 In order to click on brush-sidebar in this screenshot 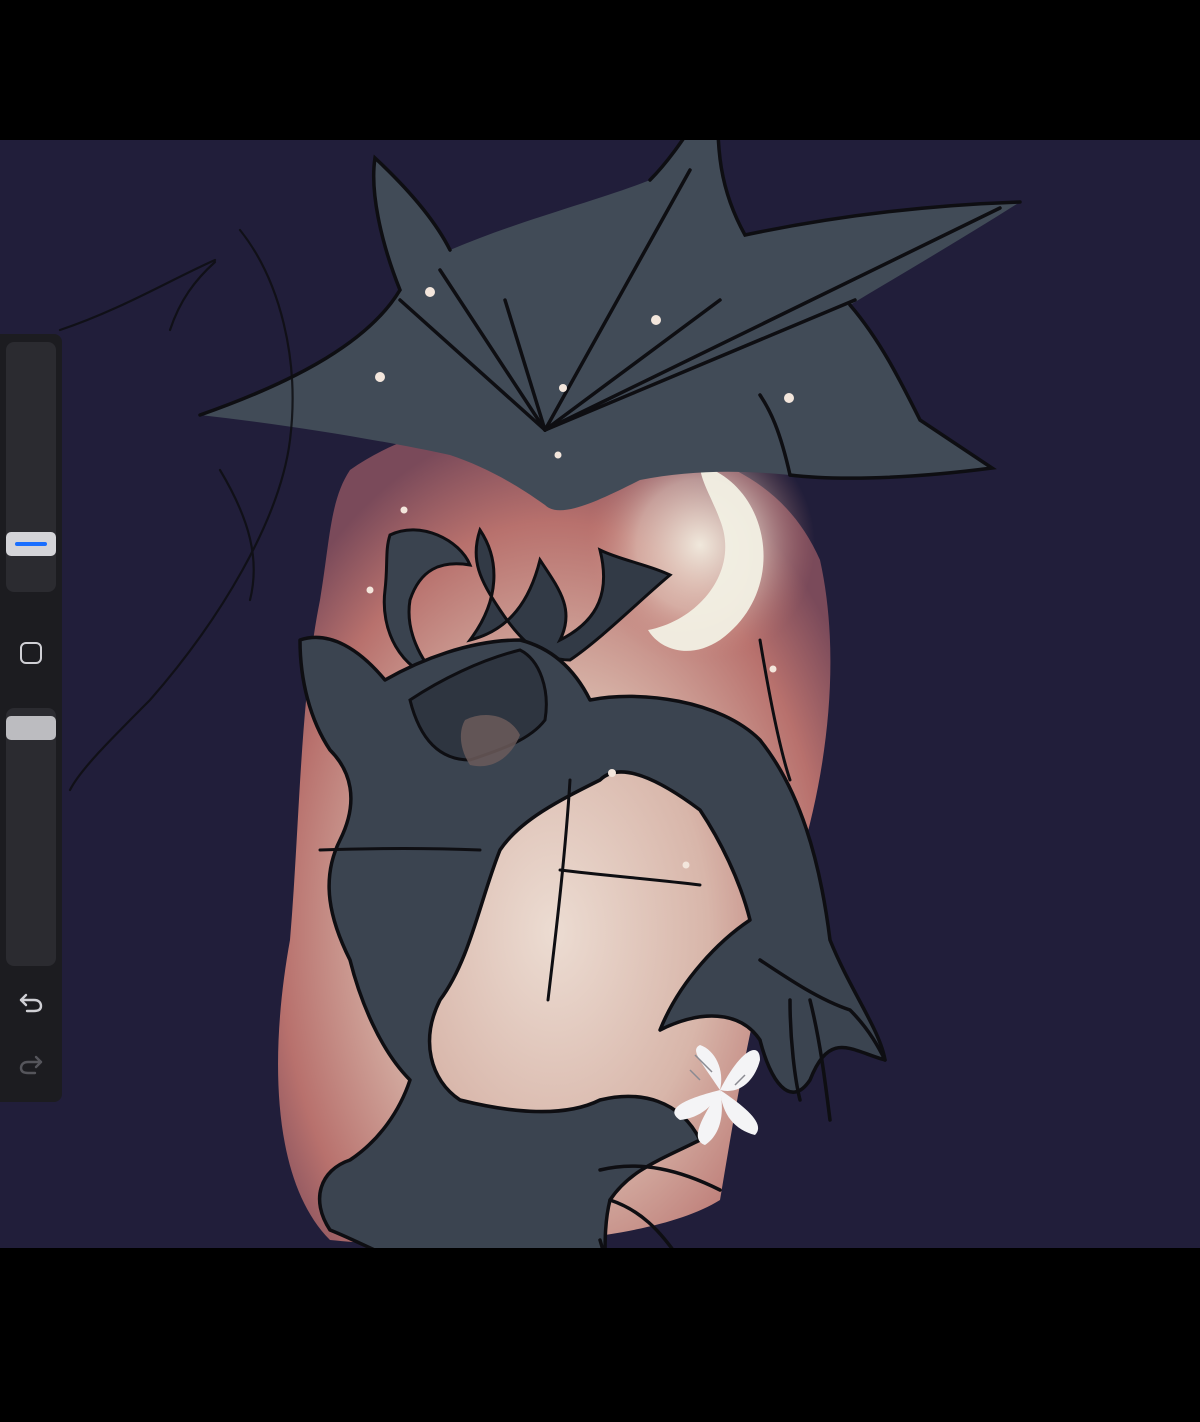, I will do `click(31, 718)`.